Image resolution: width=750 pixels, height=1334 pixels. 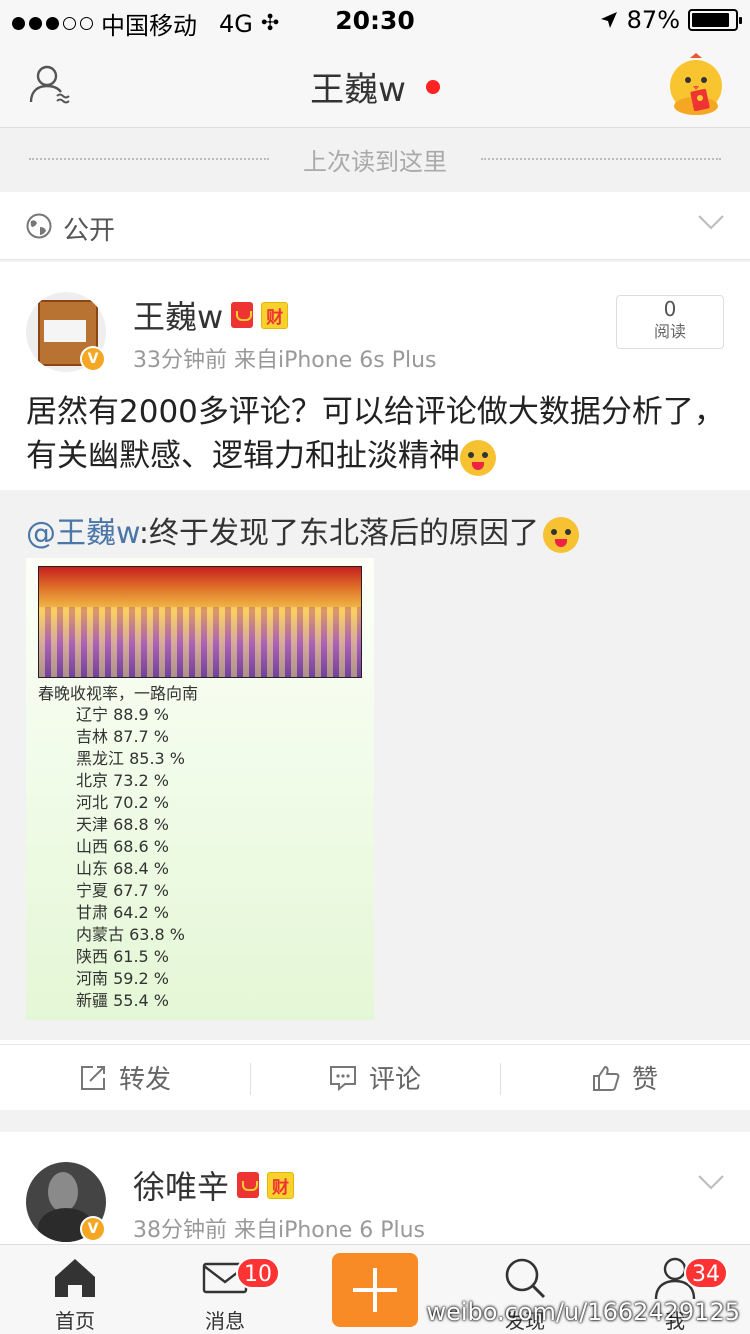 What do you see at coordinates (394, 1080) in the screenshot?
I see `comment-label: 评论` at bounding box center [394, 1080].